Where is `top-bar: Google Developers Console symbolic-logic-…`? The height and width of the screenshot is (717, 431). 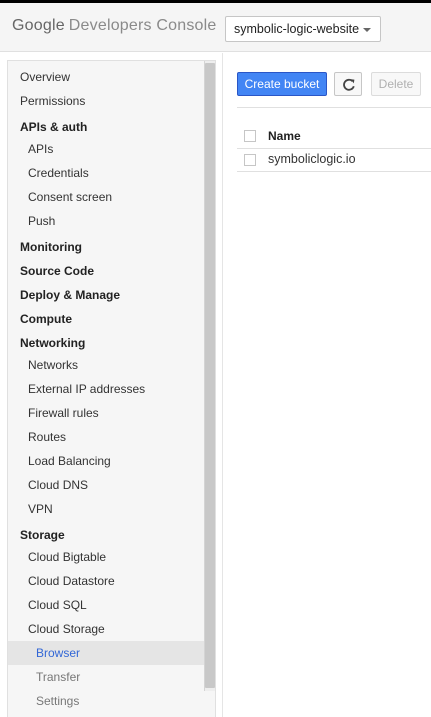
top-bar: Google Developers Console symbolic-logic-… is located at coordinates (215, 26).